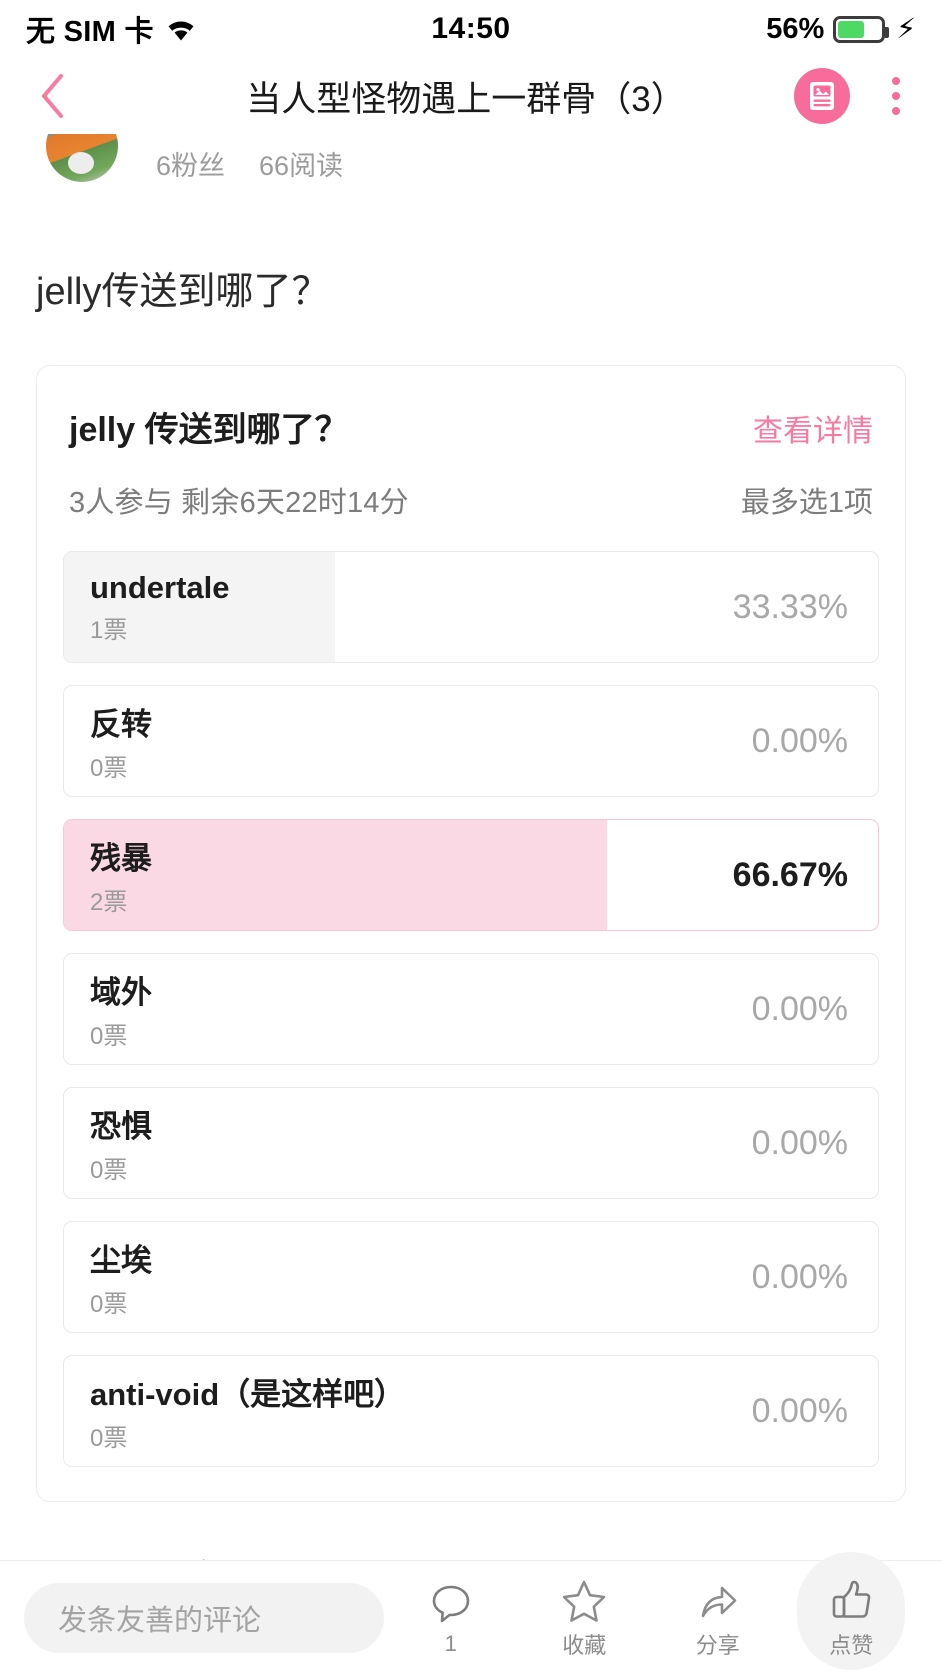 The image size is (942, 1675). Describe the element at coordinates (822, 96) in the screenshot. I see `article-image-icon` at that location.